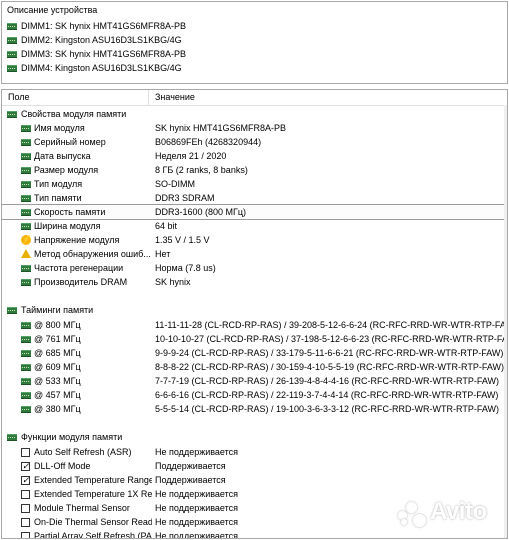  What do you see at coordinates (254, 282) in the screenshot?
I see `property-row: Производитель DRAM SK hynix` at bounding box center [254, 282].